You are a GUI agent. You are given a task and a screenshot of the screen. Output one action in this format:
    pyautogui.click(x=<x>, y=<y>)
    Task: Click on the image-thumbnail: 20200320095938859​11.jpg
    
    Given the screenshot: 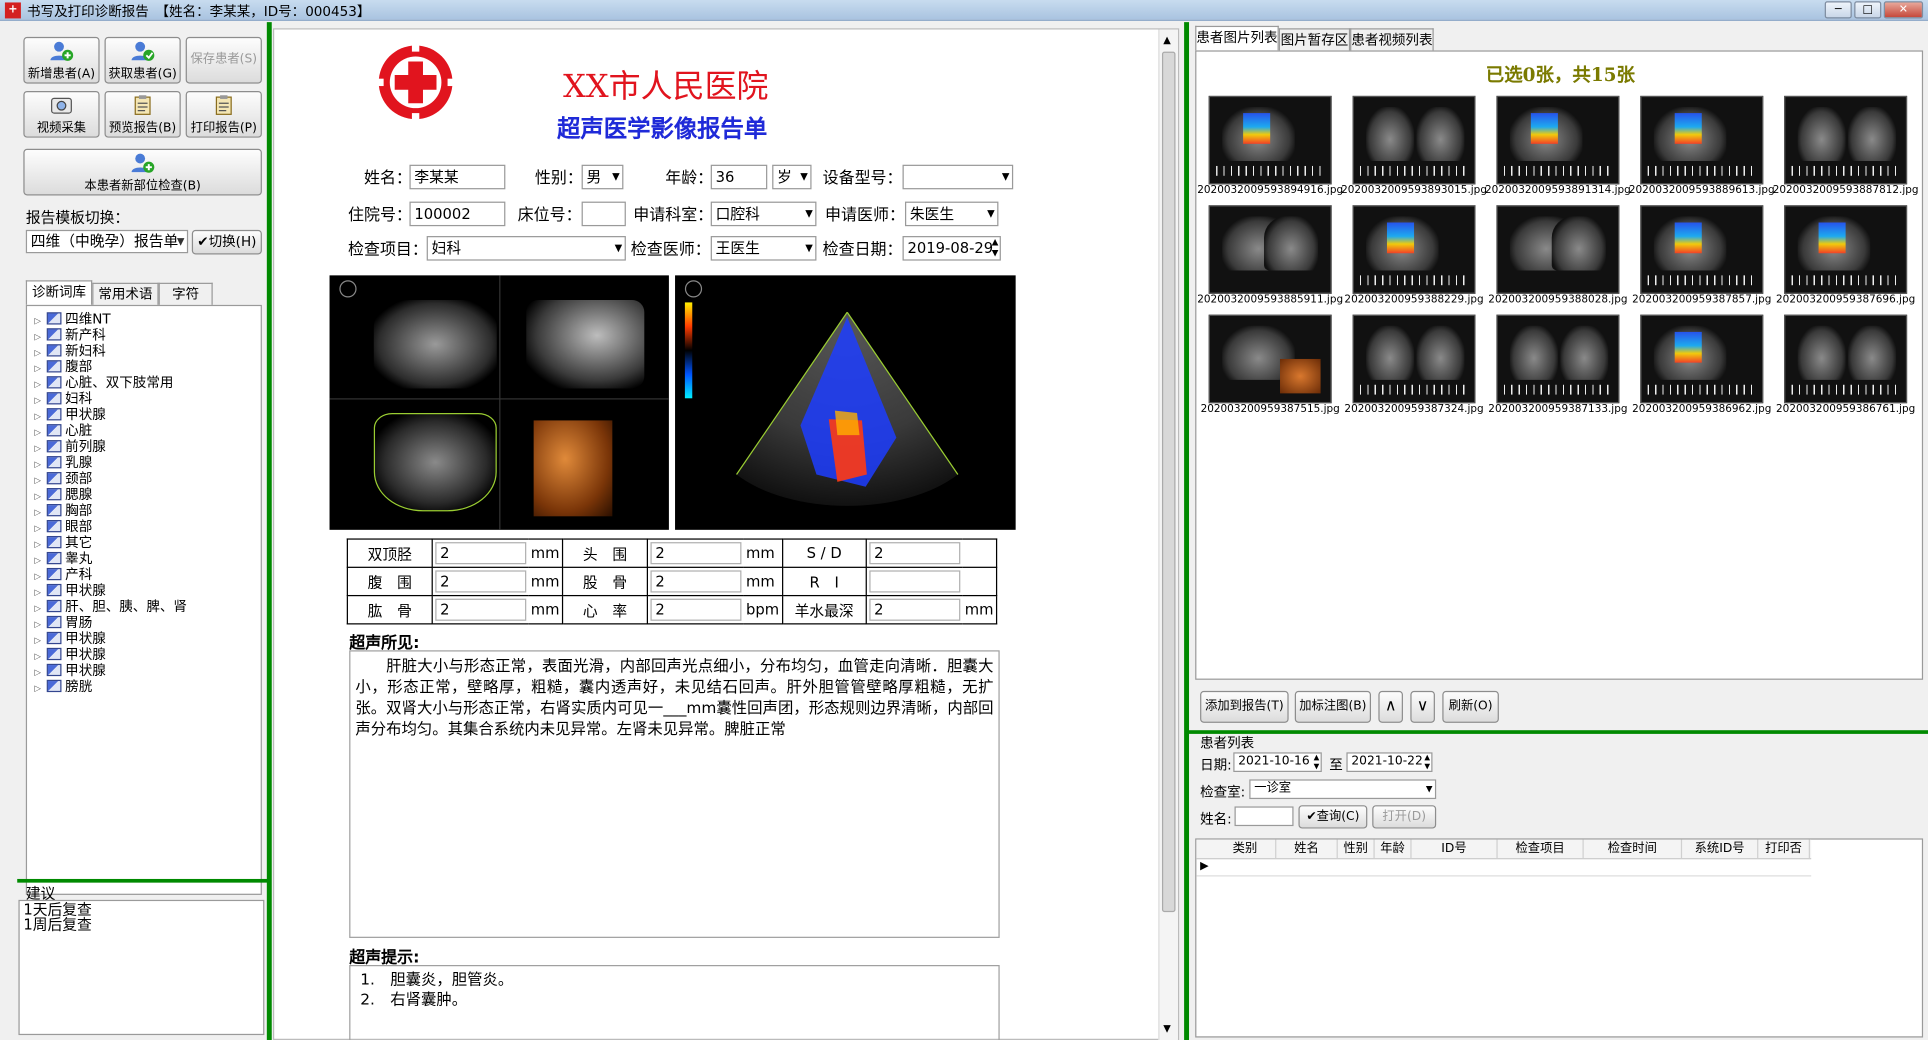 What is the action you would take?
    pyautogui.click(x=1270, y=255)
    